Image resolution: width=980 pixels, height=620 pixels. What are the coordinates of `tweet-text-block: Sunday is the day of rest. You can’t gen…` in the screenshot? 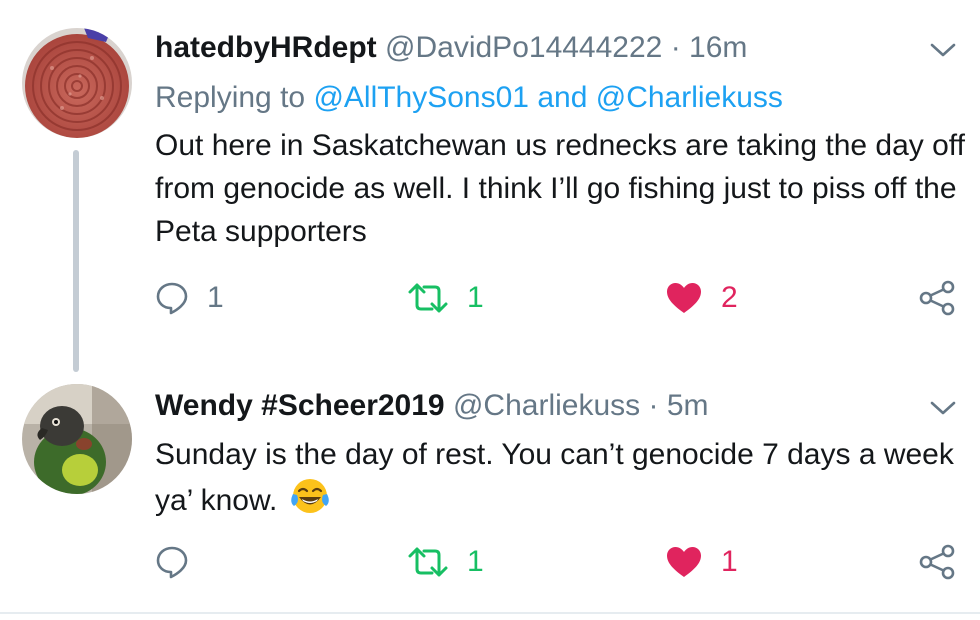 It's located at (562, 477).